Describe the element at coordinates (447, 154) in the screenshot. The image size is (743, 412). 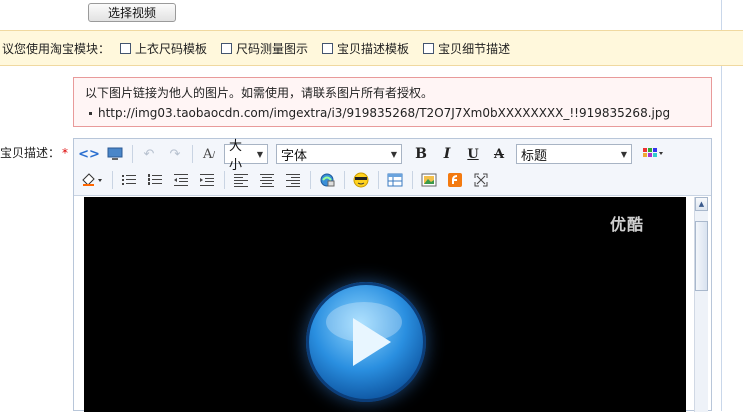
I see `italic-button: I` at that location.